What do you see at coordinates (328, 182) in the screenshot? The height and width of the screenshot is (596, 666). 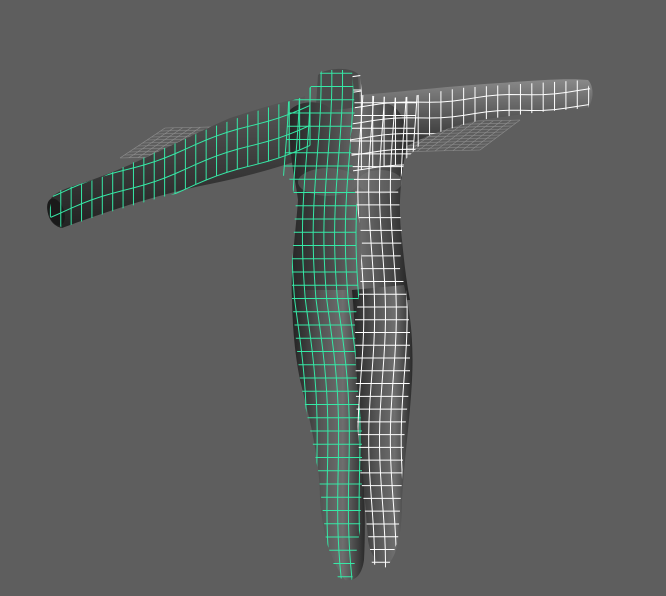 I see `chest-highlight` at bounding box center [328, 182].